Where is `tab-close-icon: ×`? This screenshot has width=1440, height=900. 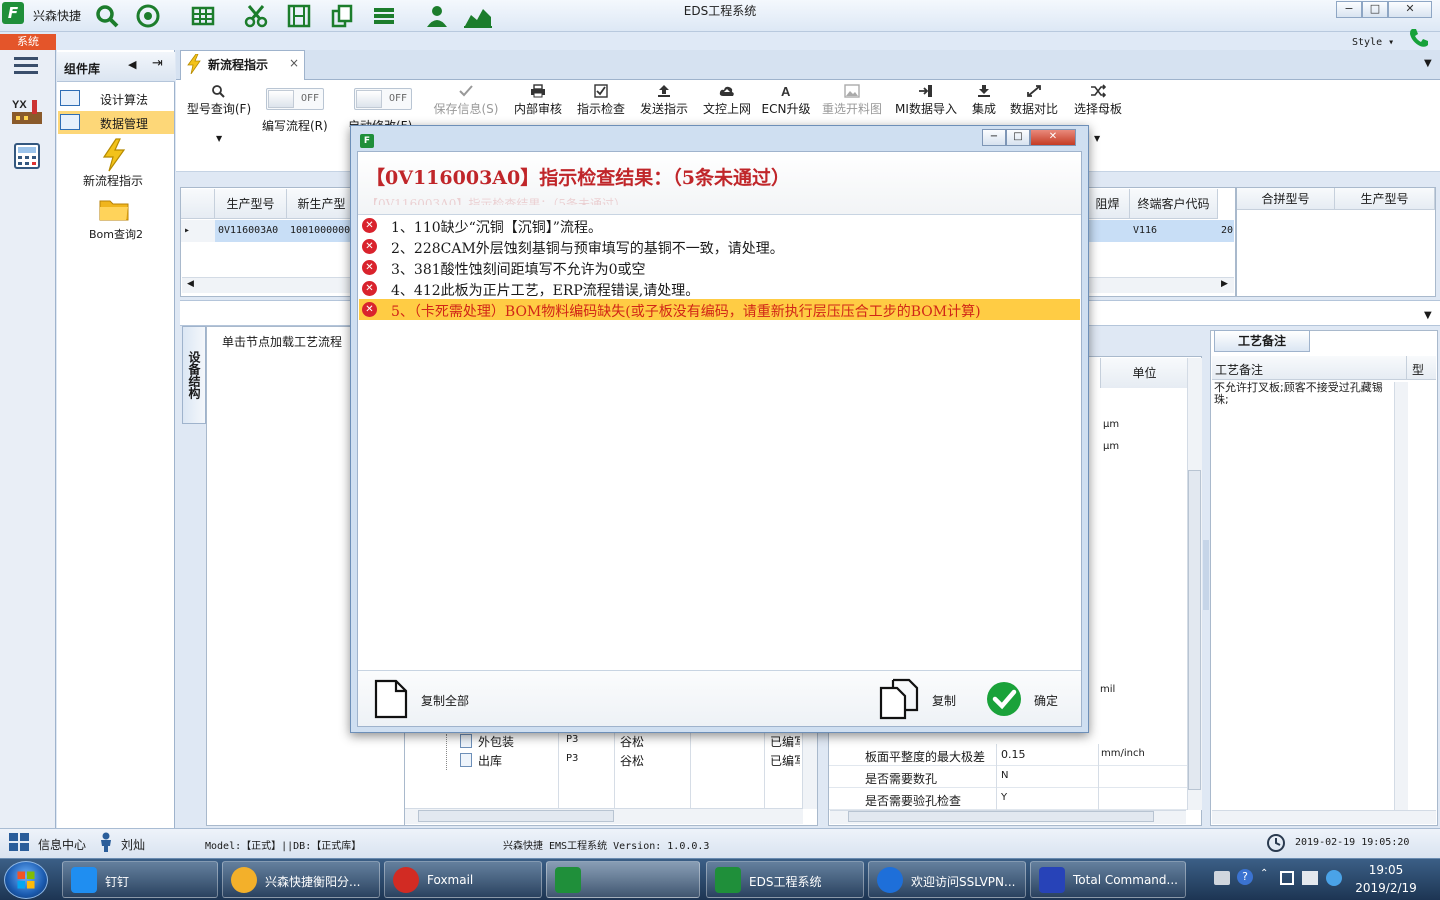 tab-close-icon: × is located at coordinates (294, 63).